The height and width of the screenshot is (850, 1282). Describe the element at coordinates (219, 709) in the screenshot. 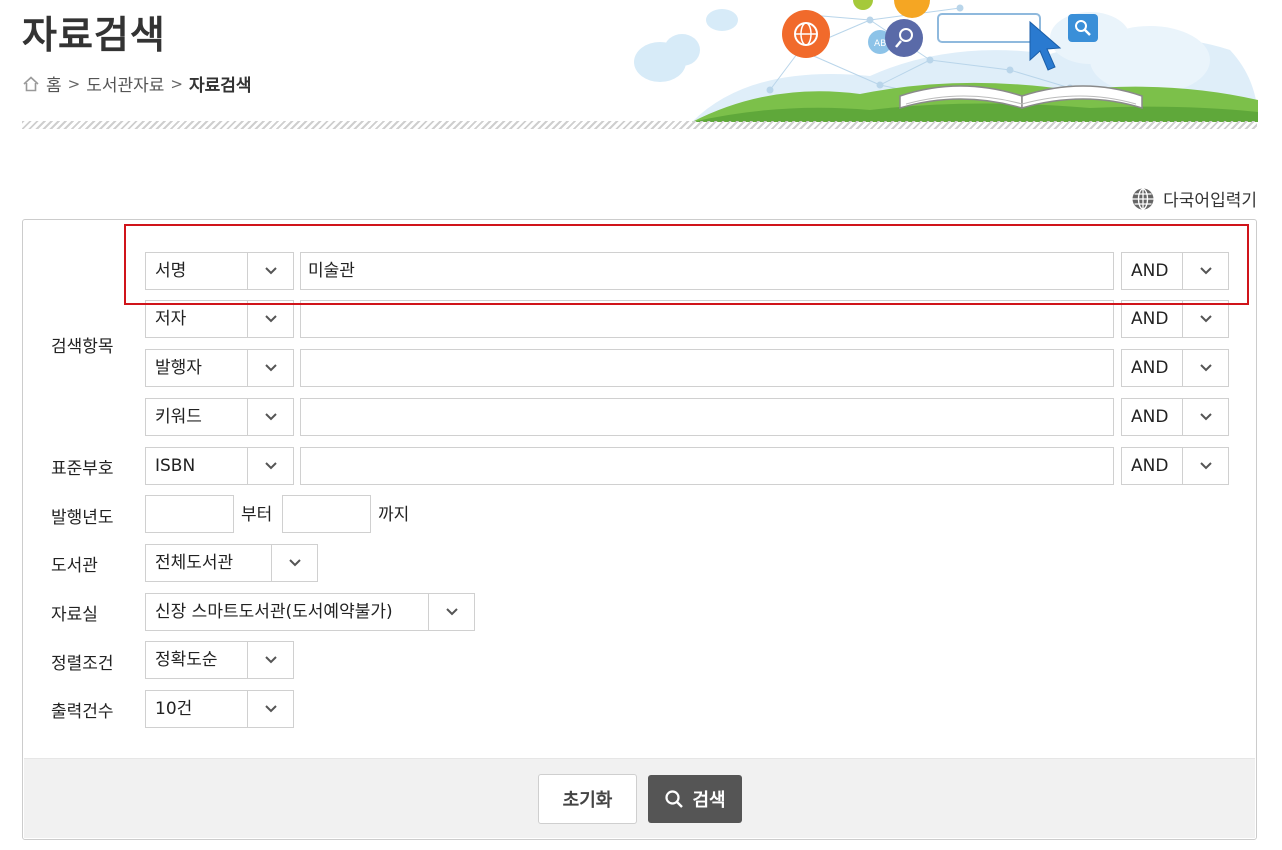

I see `count-select: 10건` at that location.